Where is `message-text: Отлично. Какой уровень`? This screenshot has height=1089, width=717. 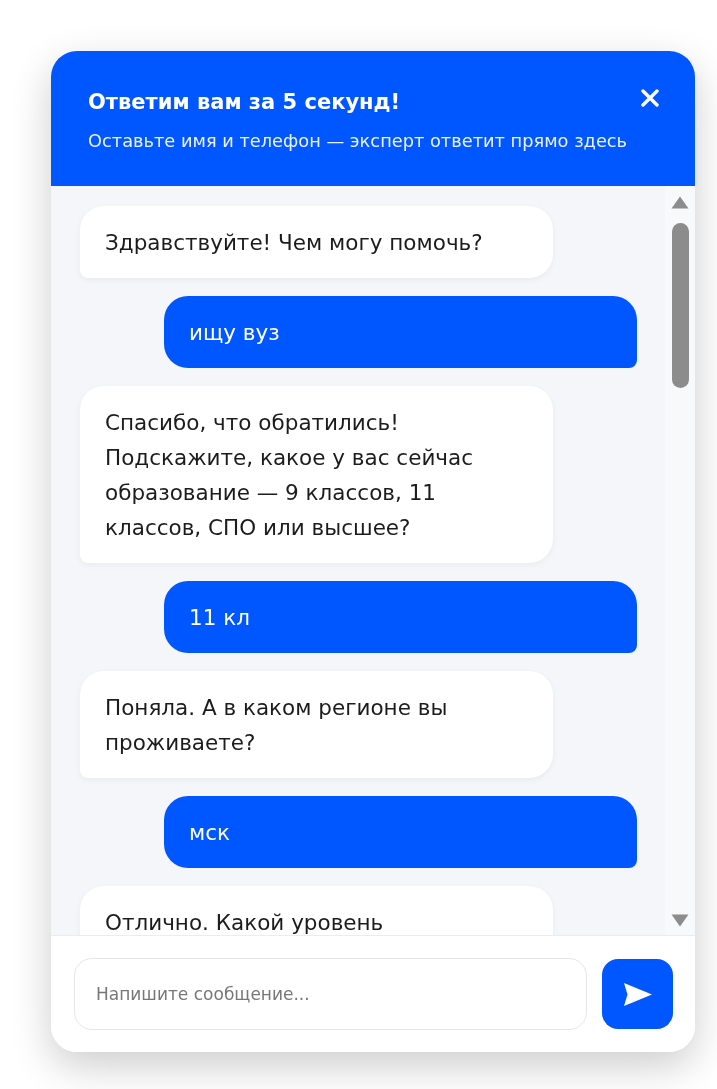 message-text: Отлично. Какой уровень is located at coordinates (244, 922).